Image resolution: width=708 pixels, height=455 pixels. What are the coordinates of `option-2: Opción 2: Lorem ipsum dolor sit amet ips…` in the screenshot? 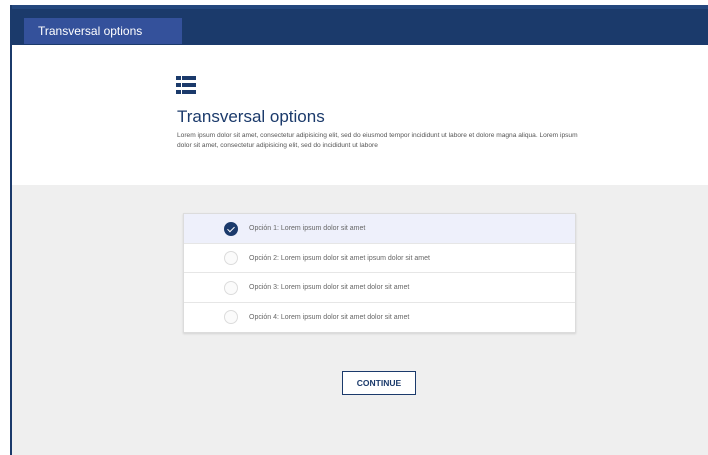 It's located at (379, 258).